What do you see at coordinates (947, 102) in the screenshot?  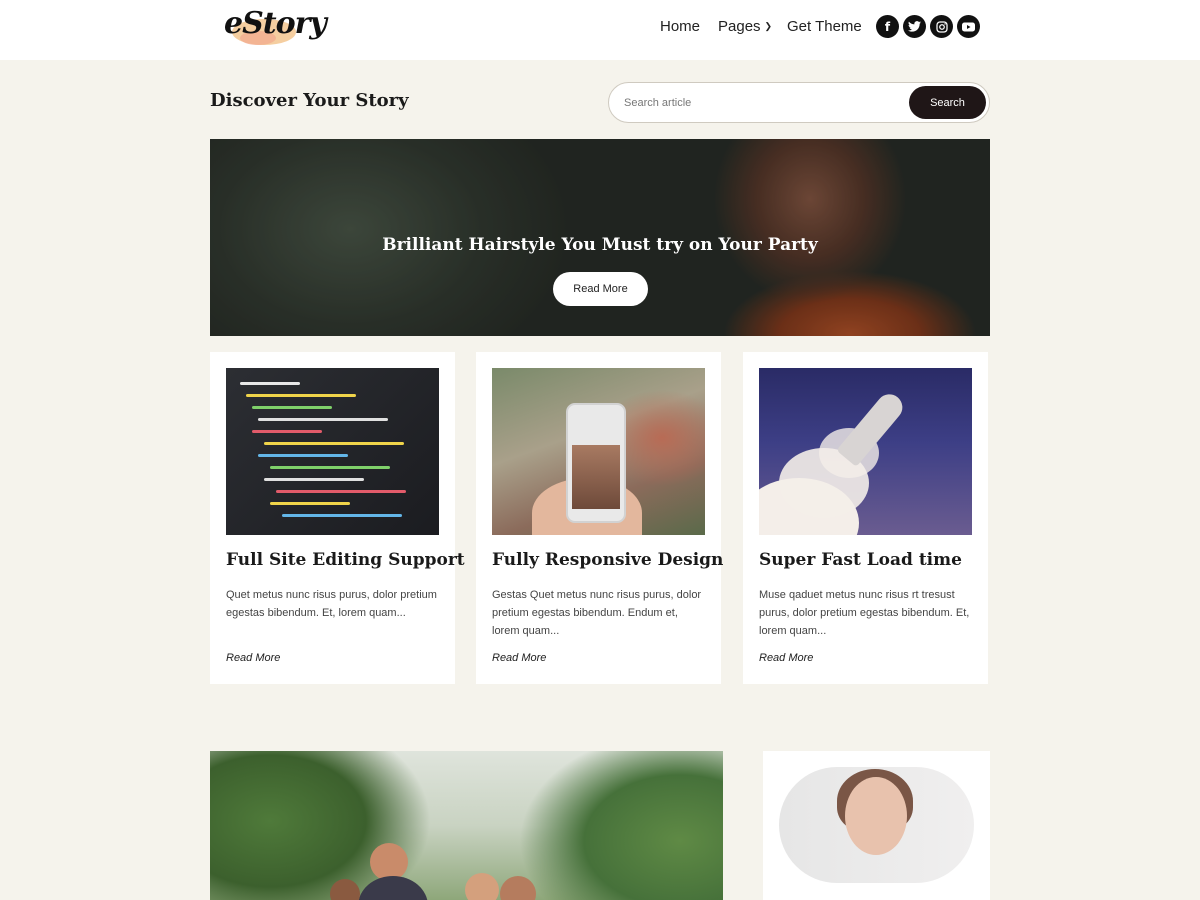 I see `search-button: Search` at bounding box center [947, 102].